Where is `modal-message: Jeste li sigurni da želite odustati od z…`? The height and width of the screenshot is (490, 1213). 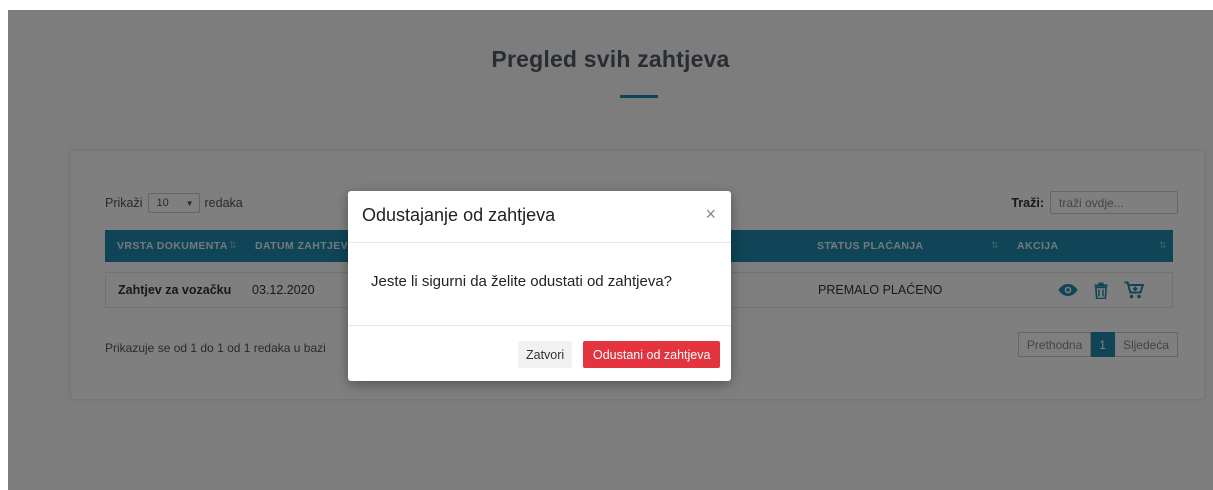 modal-message: Jeste li sigurni da želite odustati od z… is located at coordinates (522, 281).